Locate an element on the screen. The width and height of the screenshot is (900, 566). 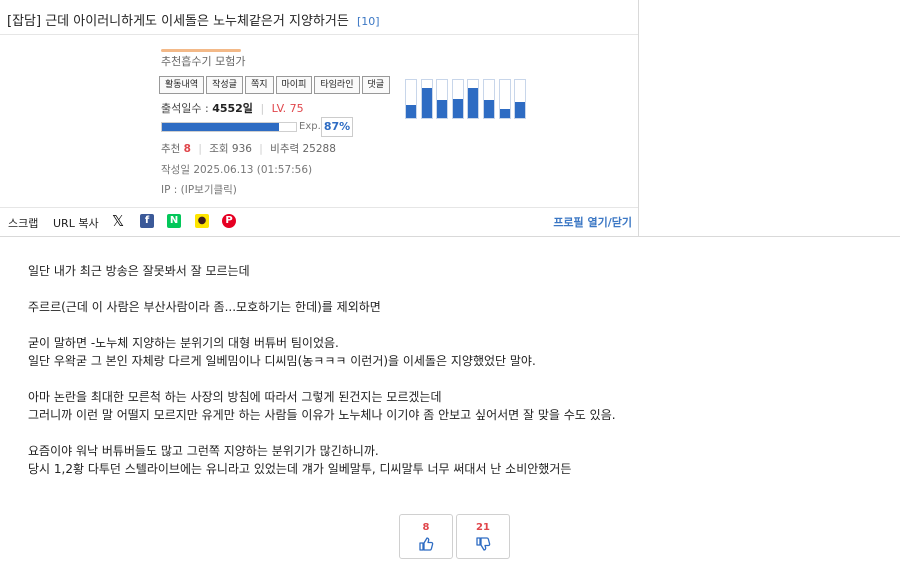
thumbs-up-icon is located at coordinates (426, 544).